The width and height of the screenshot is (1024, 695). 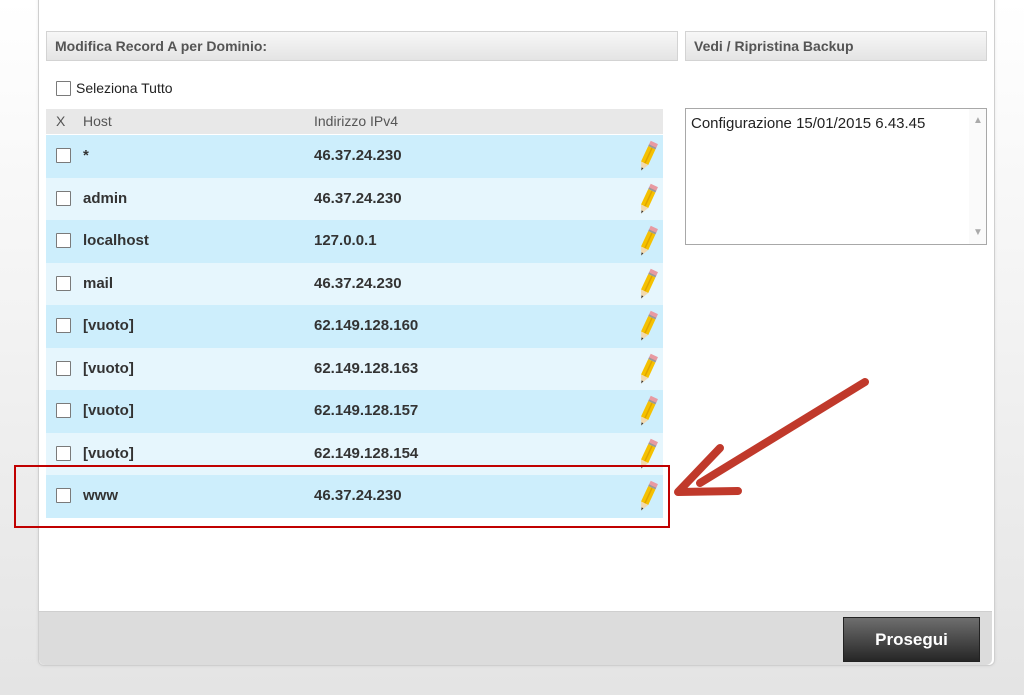 What do you see at coordinates (63, 88) in the screenshot?
I see `select-all-checkbox` at bounding box center [63, 88].